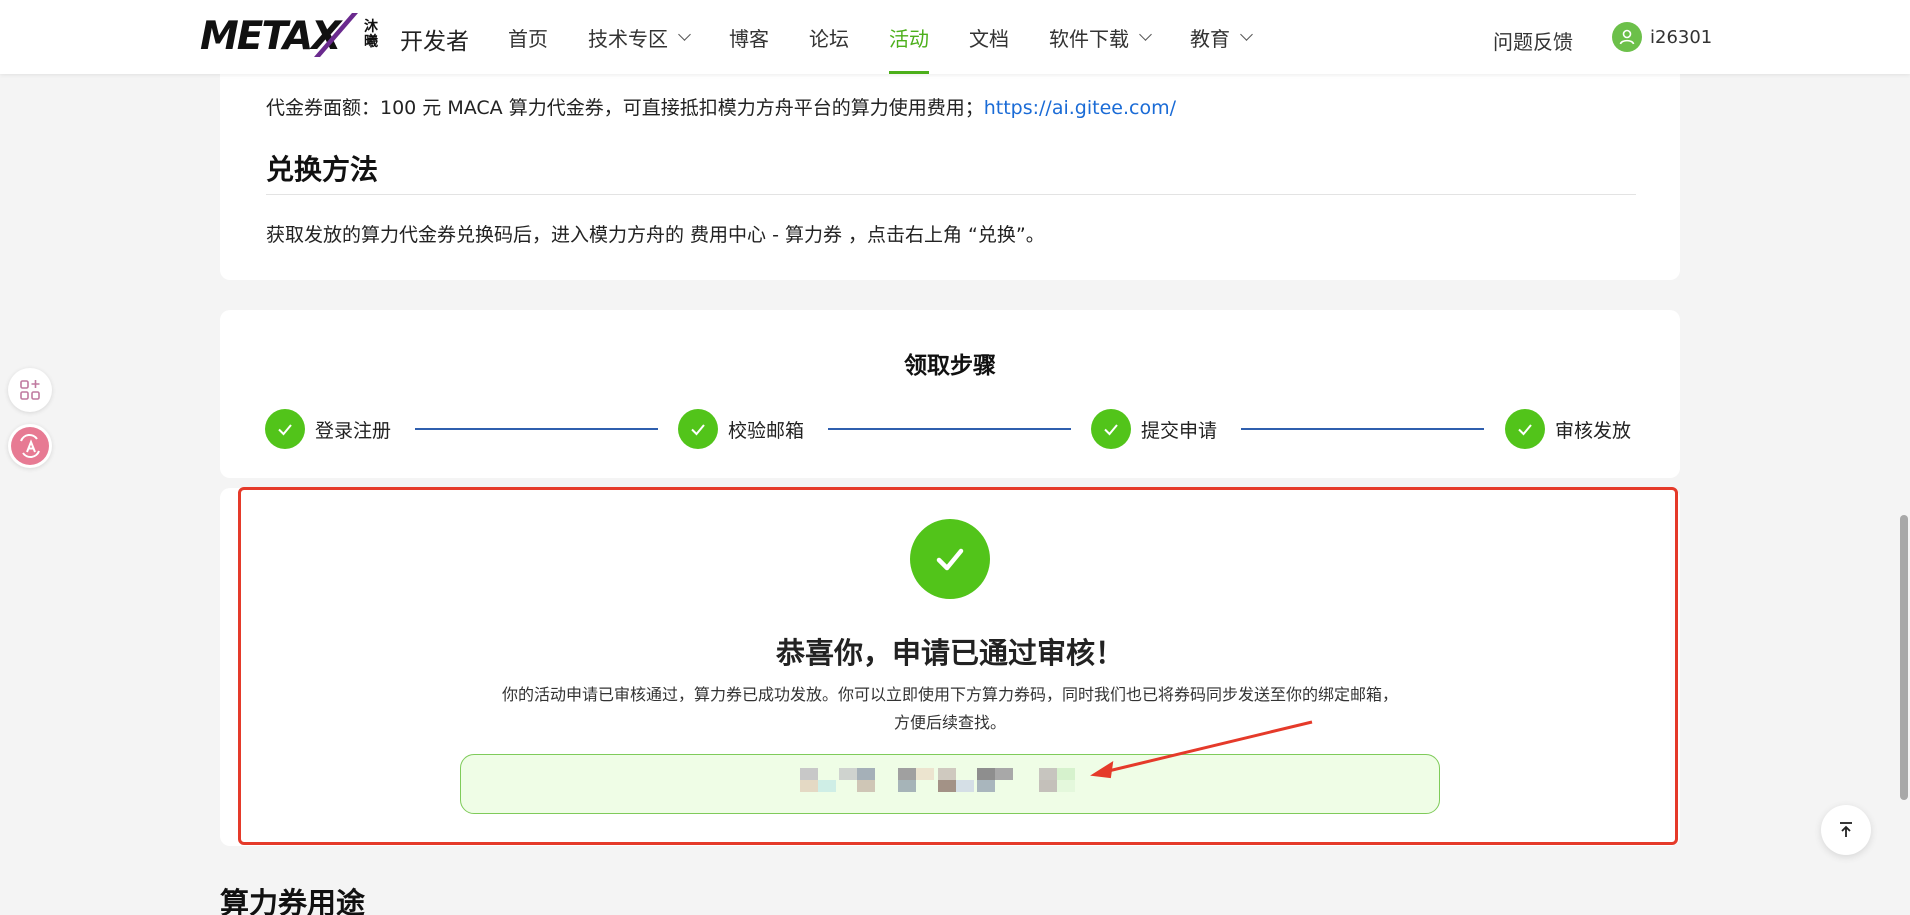  Describe the element at coordinates (989, 37) in the screenshot. I see `nav-docs: 文档` at that location.